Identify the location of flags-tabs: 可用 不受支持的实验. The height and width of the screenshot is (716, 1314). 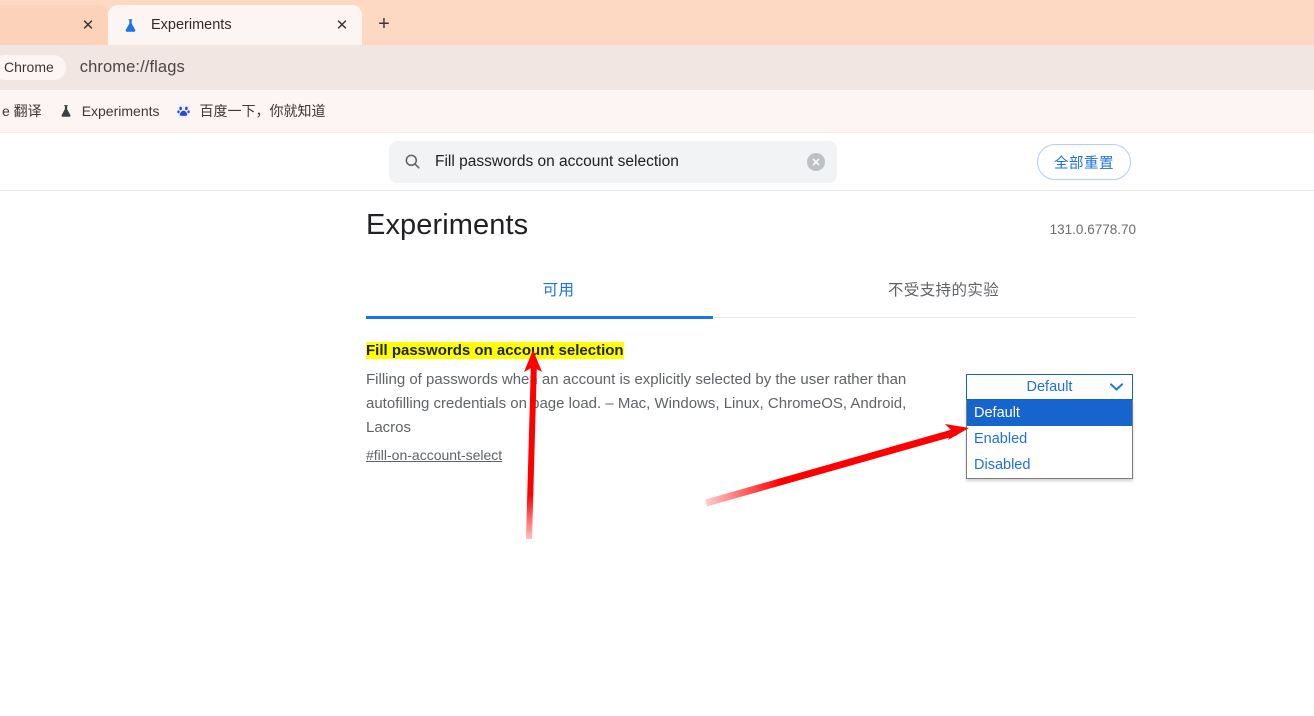
(751, 296).